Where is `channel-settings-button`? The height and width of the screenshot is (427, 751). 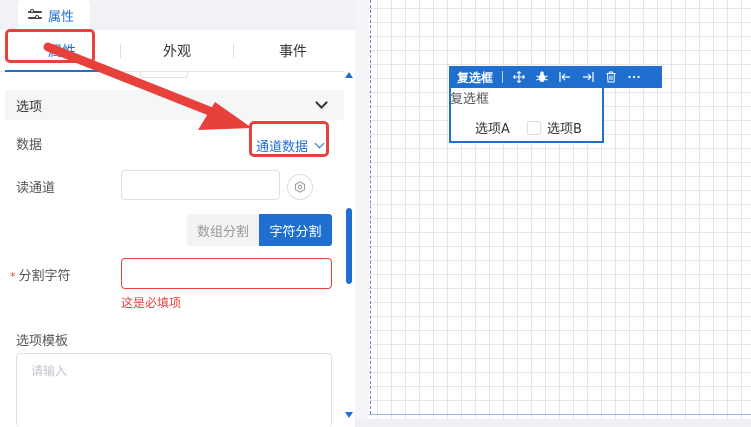 channel-settings-button is located at coordinates (300, 187).